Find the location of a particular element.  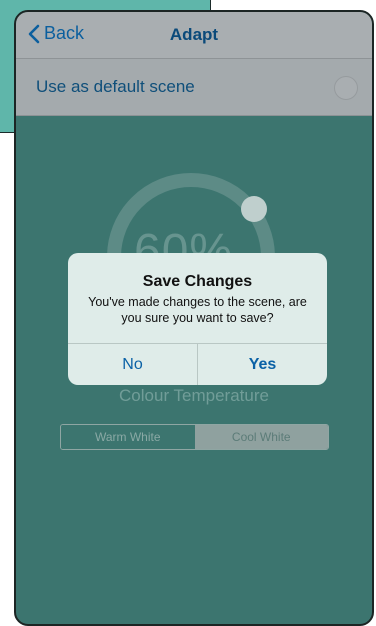

colour-temperature-label: Colour Temperature is located at coordinates (194, 395).